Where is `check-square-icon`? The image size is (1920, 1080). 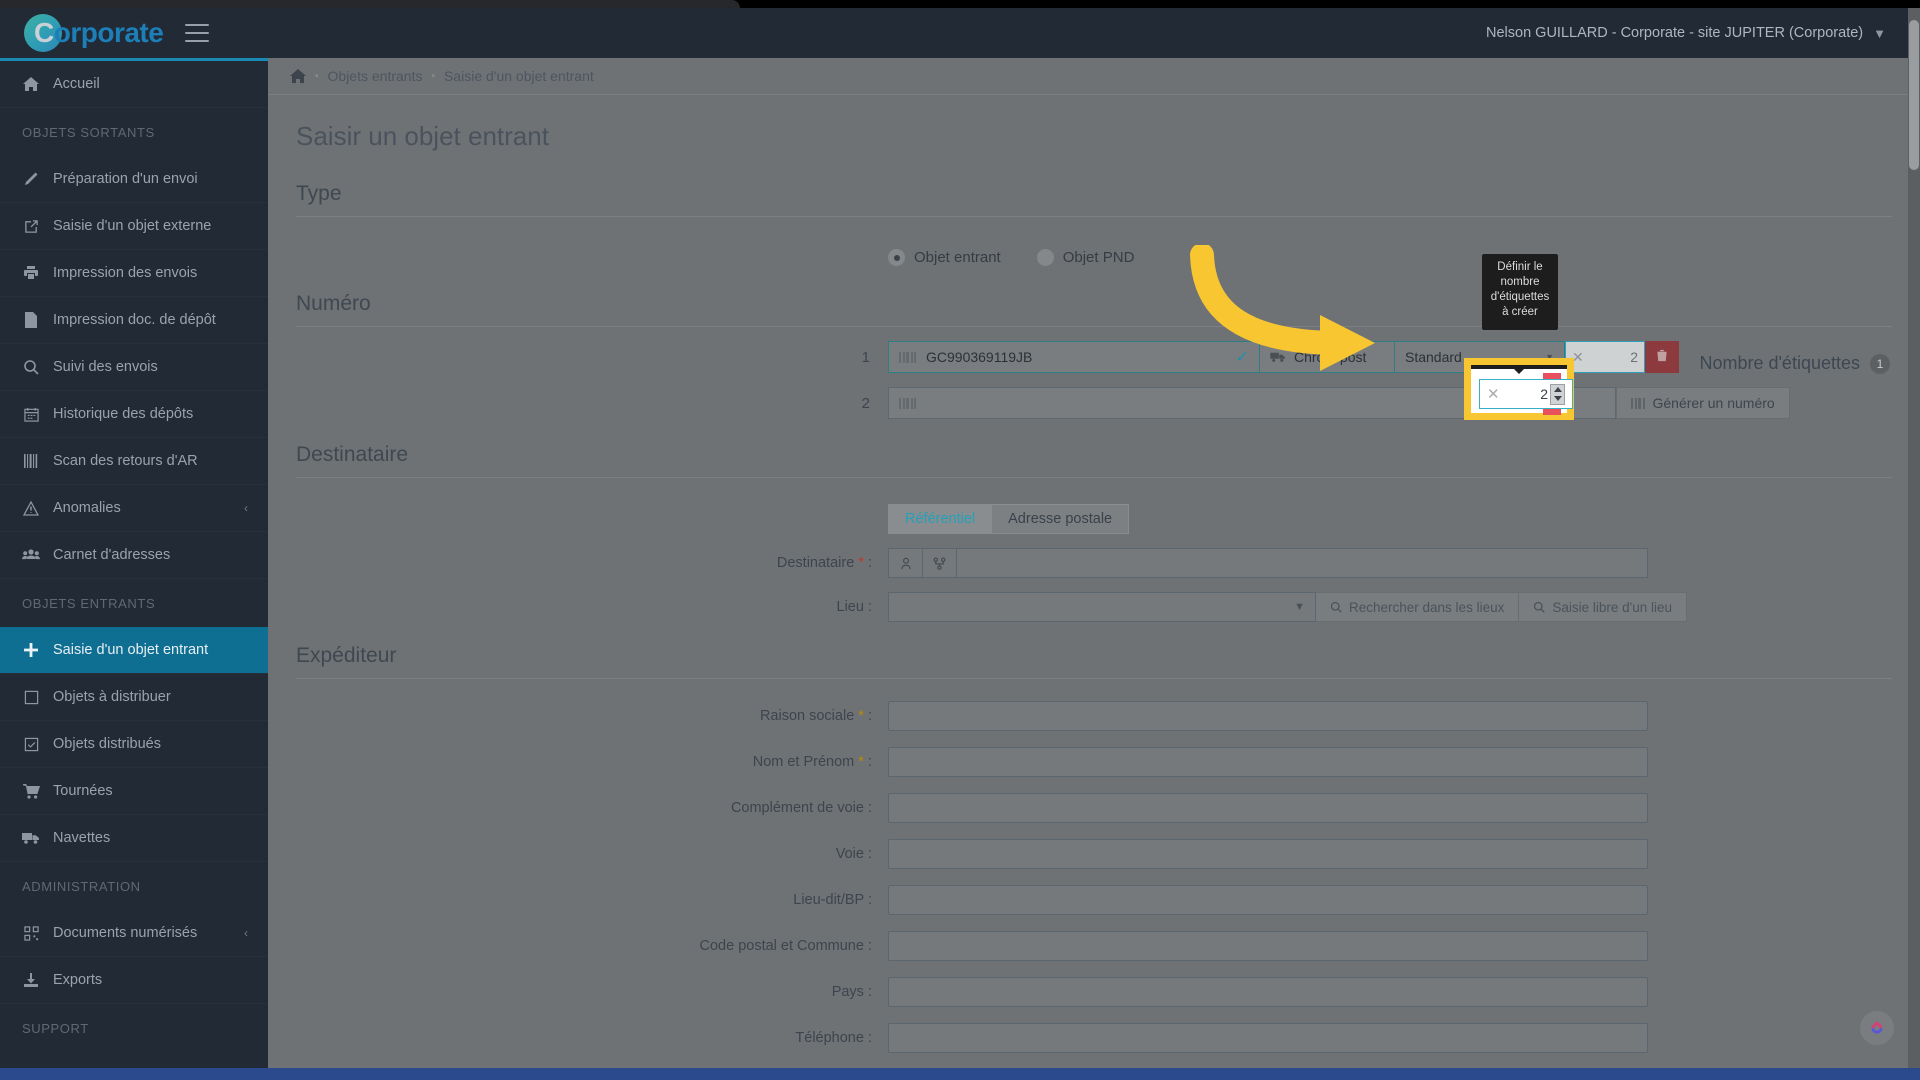
check-square-icon is located at coordinates (31, 744).